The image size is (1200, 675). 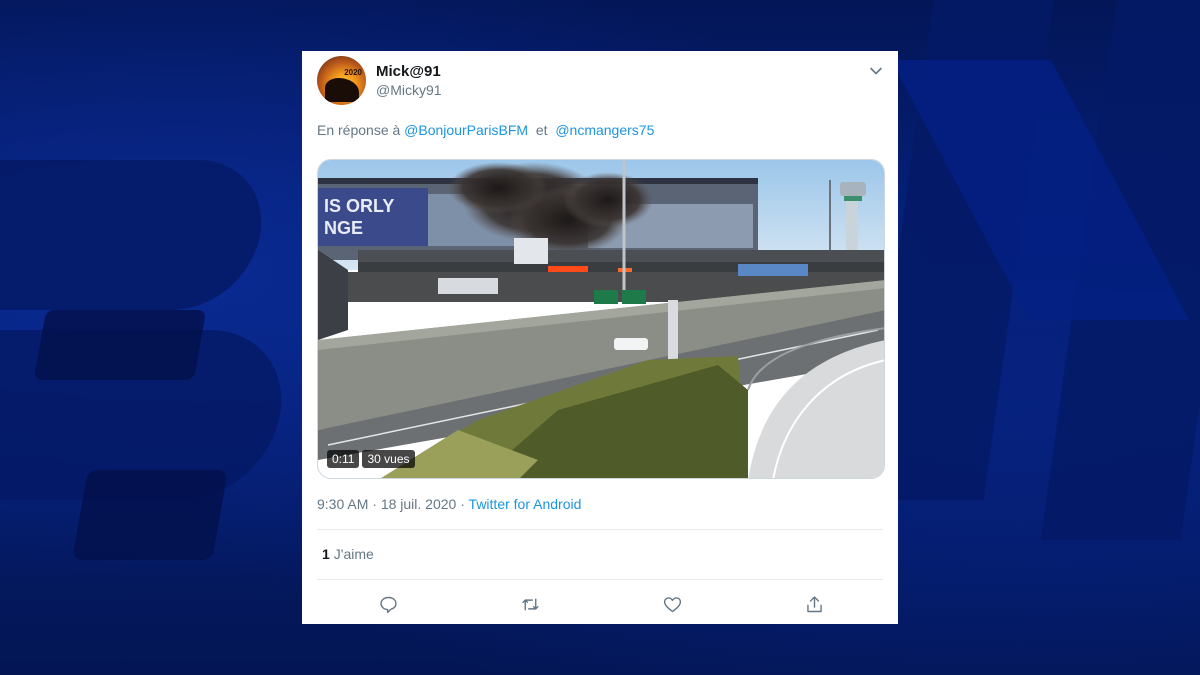 What do you see at coordinates (353, 554) in the screenshot?
I see `likes-label: J'aime` at bounding box center [353, 554].